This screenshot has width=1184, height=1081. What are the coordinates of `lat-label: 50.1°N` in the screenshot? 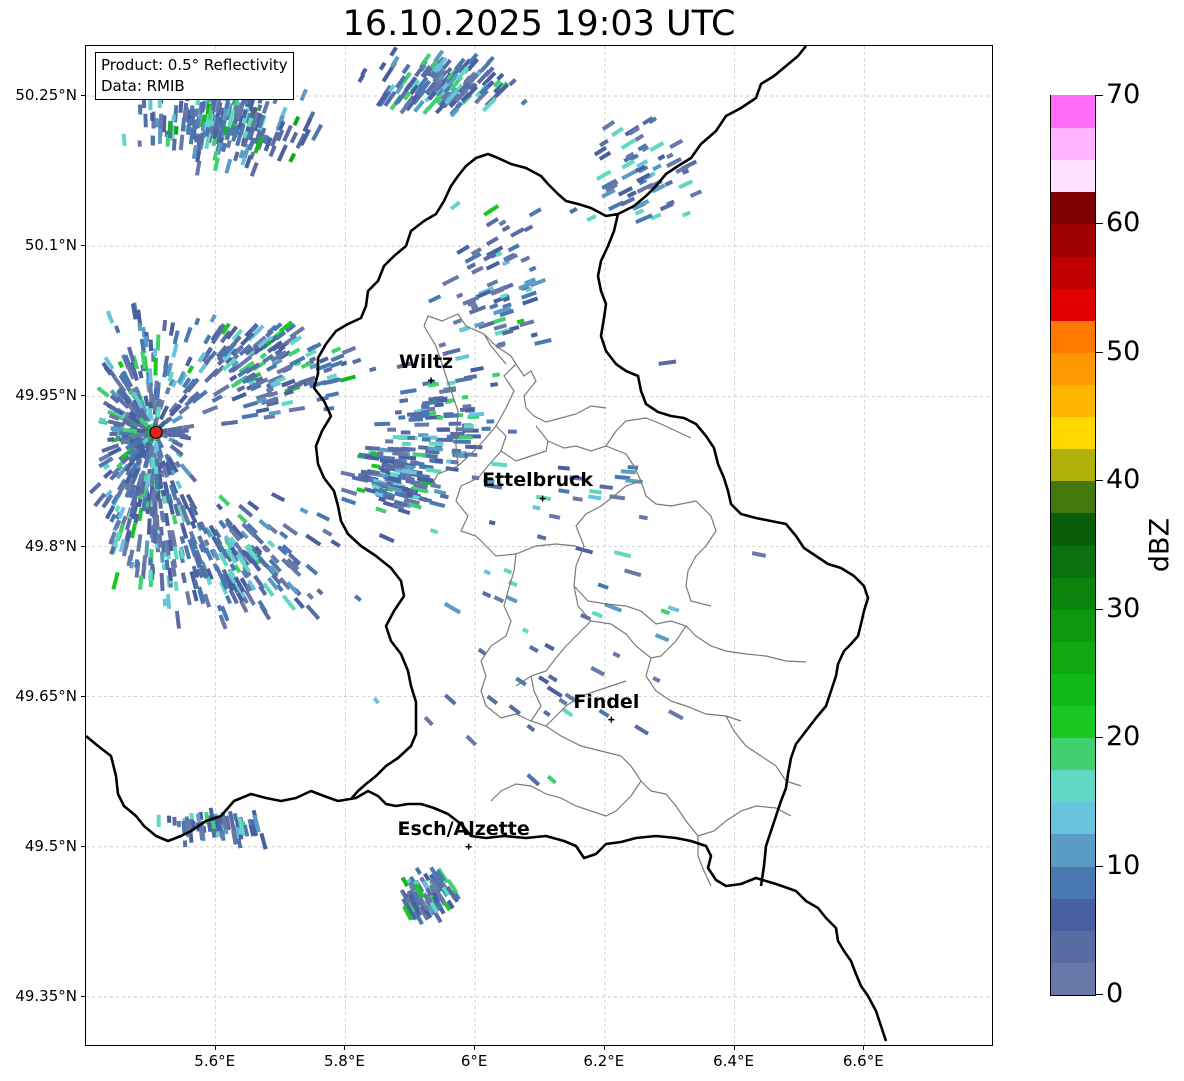 It's located at (50, 245).